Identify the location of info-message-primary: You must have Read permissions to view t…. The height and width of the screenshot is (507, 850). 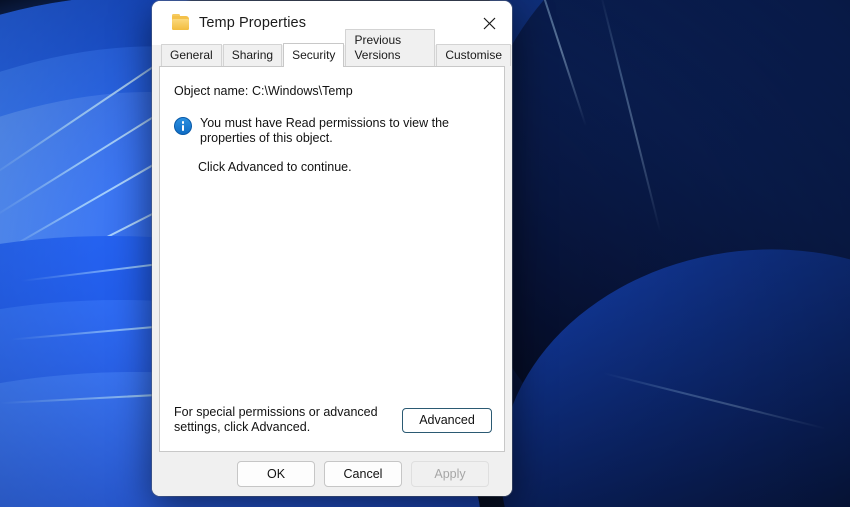
(324, 130).